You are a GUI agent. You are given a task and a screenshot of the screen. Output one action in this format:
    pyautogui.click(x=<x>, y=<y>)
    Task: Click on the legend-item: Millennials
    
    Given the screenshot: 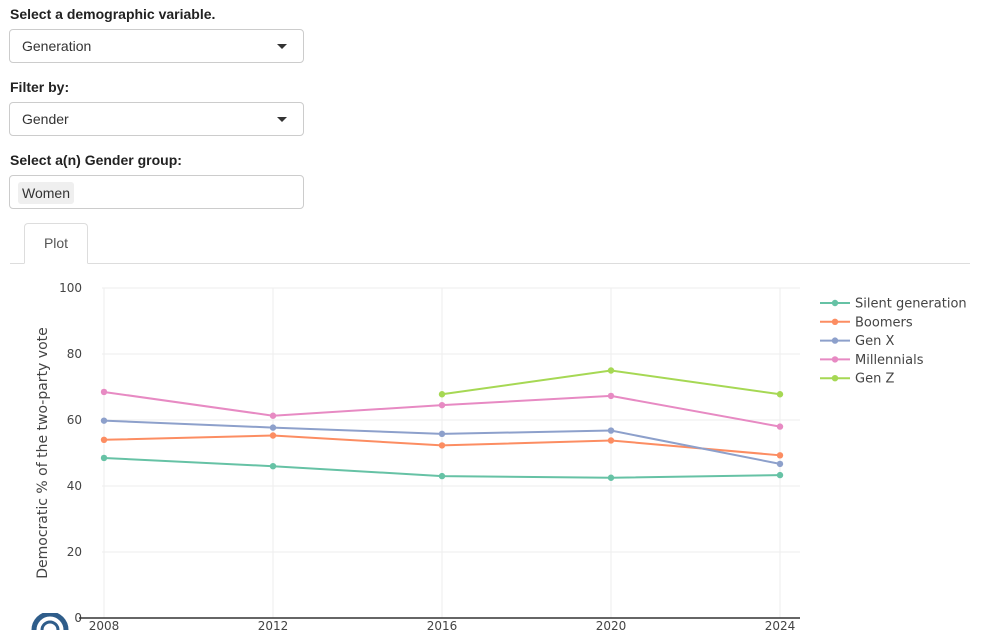 What is the action you would take?
    pyautogui.click(x=872, y=360)
    